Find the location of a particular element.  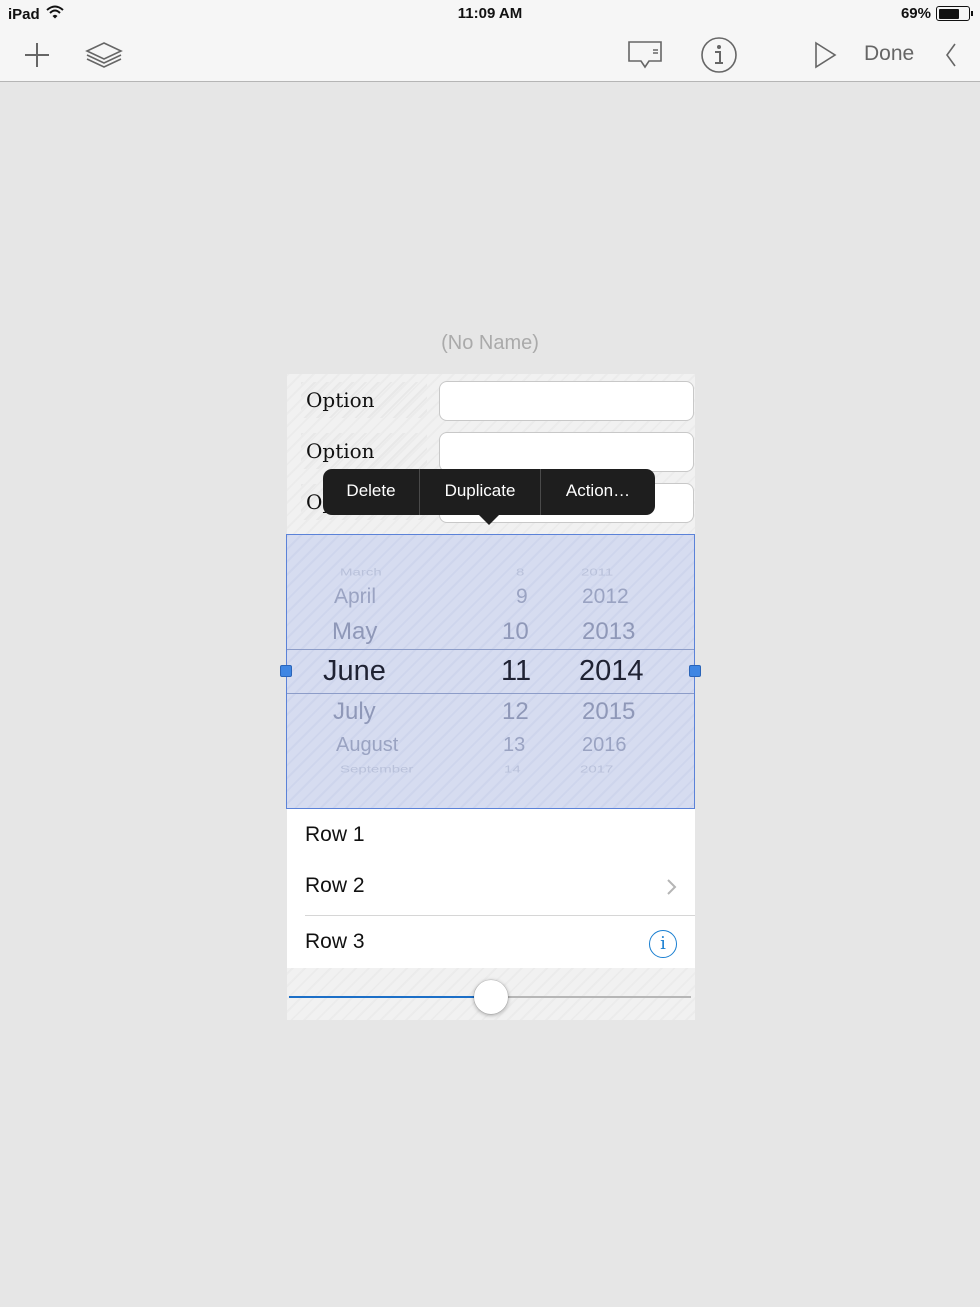

picker-day: 10 is located at coordinates (515, 632).